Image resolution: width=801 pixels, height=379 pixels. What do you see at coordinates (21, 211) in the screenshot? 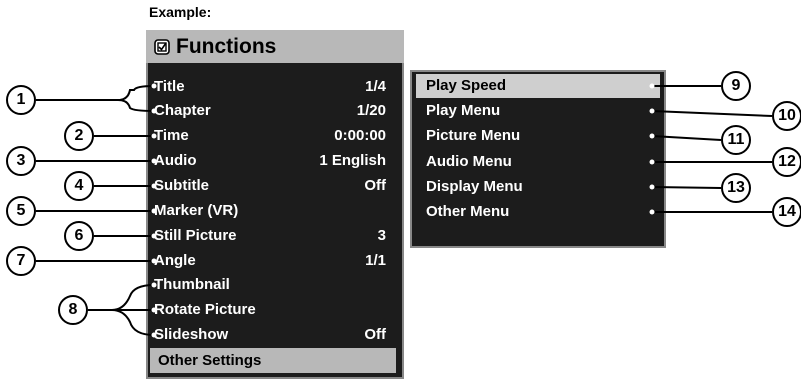
I see `callout-5: 5` at bounding box center [21, 211].